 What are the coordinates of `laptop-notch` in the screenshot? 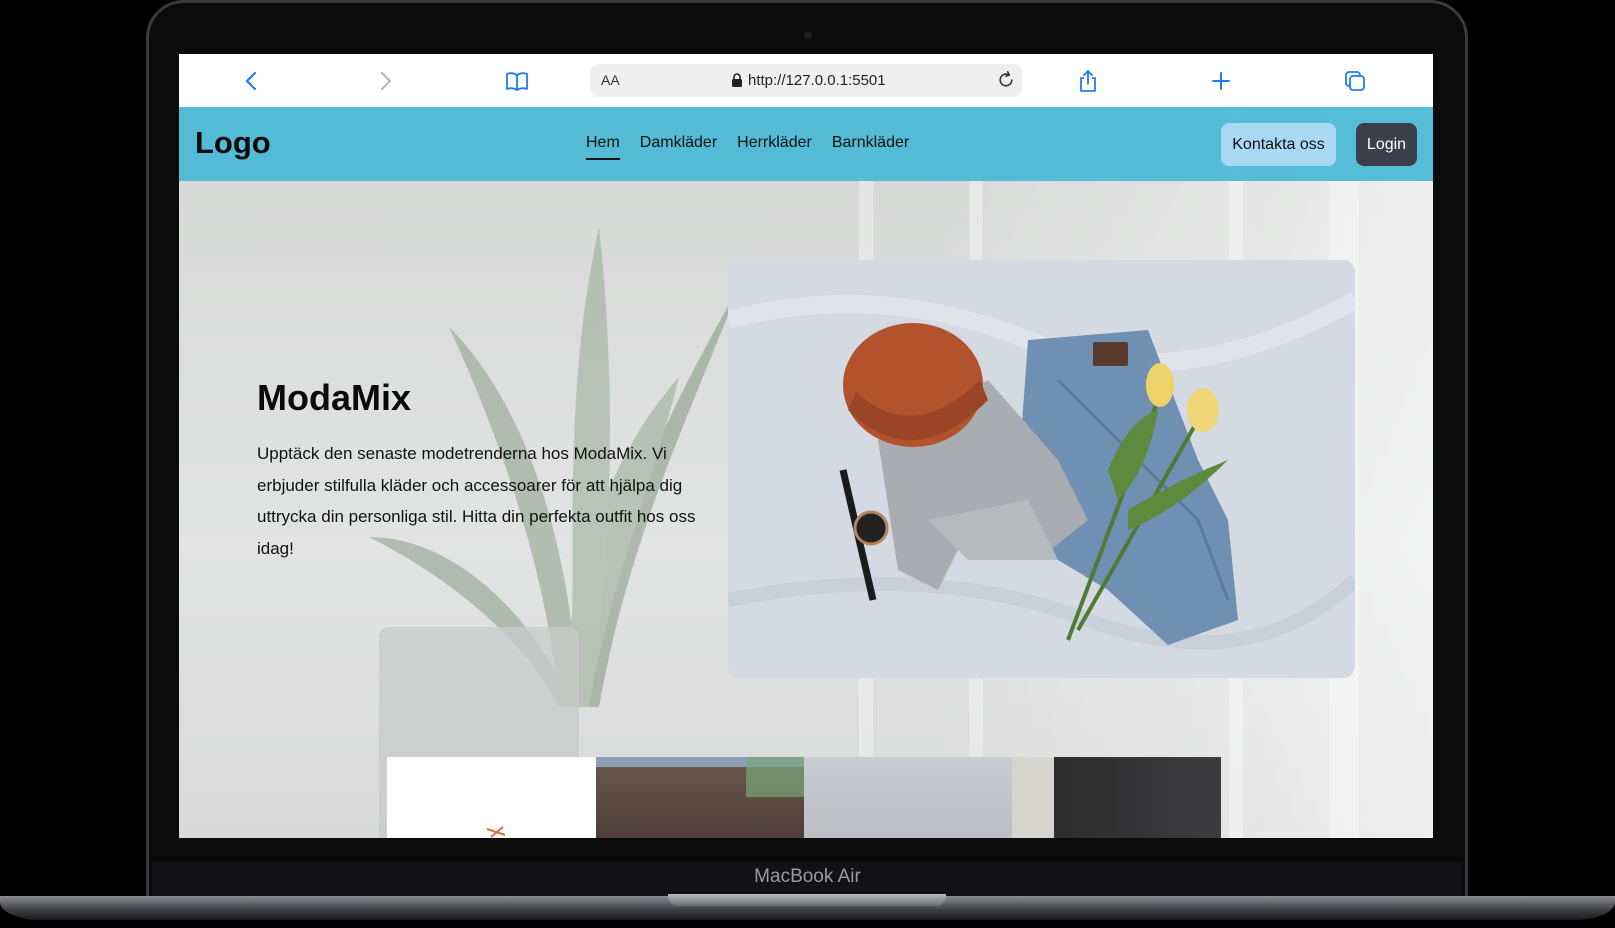 It's located at (807, 900).